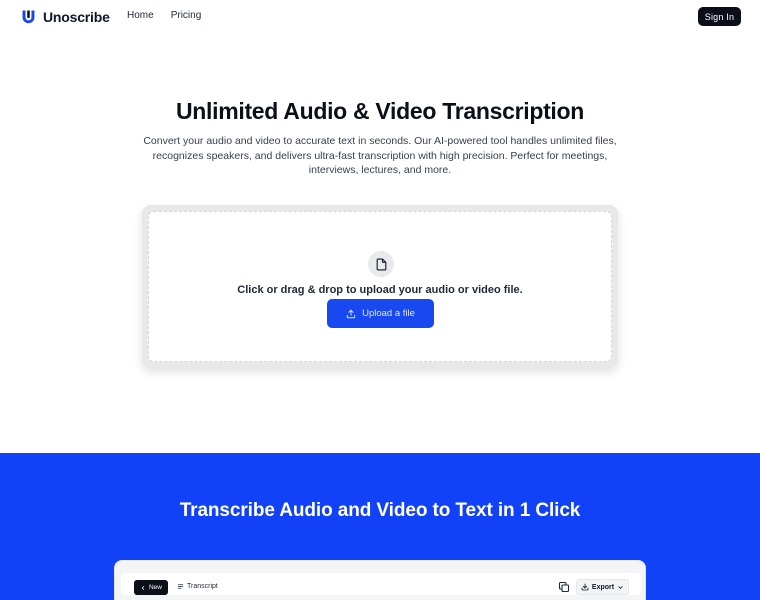 This screenshot has height=600, width=760. What do you see at coordinates (380, 17) in the screenshot?
I see `top-nav: Unoscribe Home Pricing Sign In` at bounding box center [380, 17].